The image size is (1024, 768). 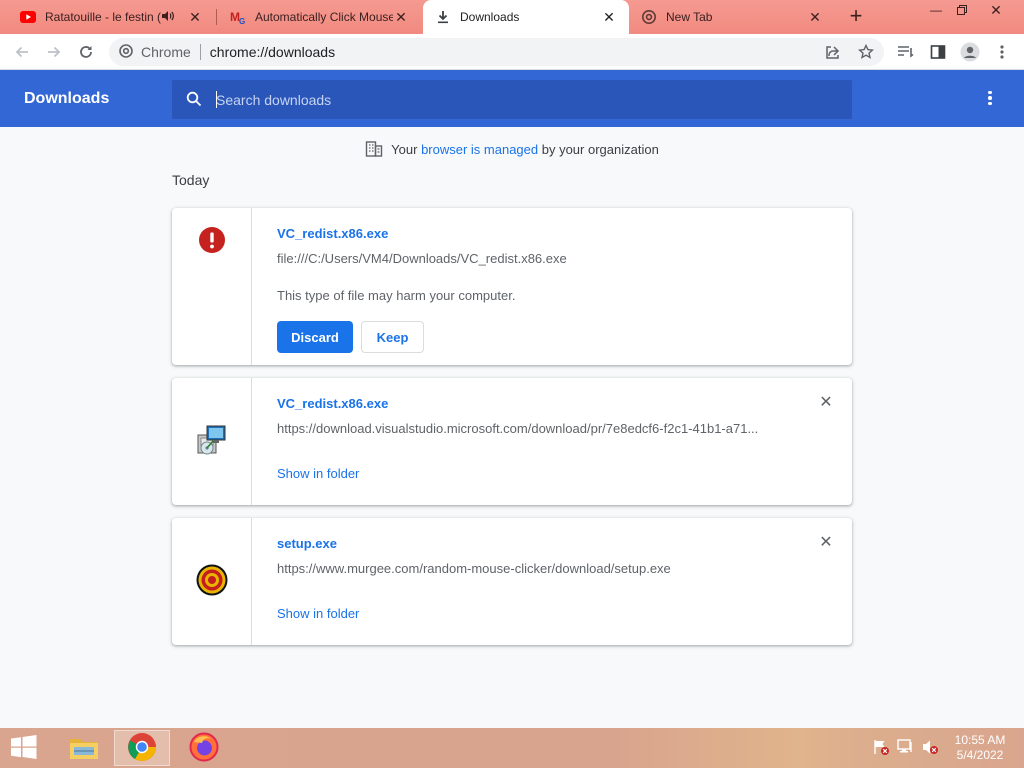 What do you see at coordinates (86, 52) in the screenshot?
I see `reload-icon` at bounding box center [86, 52].